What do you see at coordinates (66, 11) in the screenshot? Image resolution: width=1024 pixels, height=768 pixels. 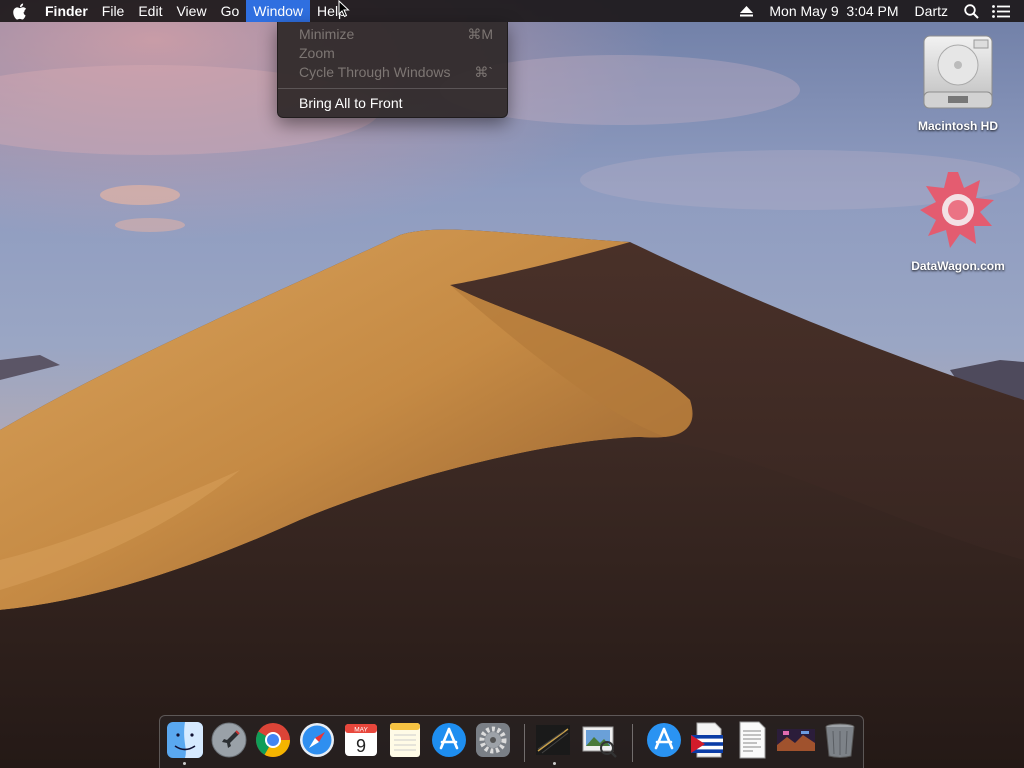 I see `menu-app-name: Finder` at bounding box center [66, 11].